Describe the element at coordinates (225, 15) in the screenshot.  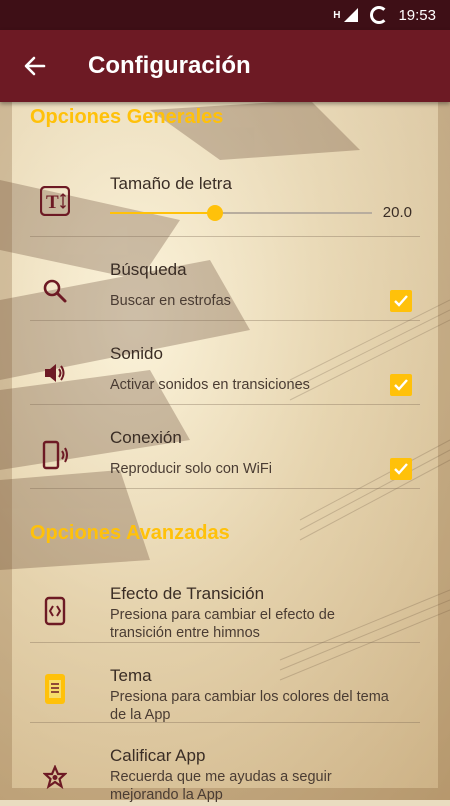
I see `status-bar: H 19:53` at that location.